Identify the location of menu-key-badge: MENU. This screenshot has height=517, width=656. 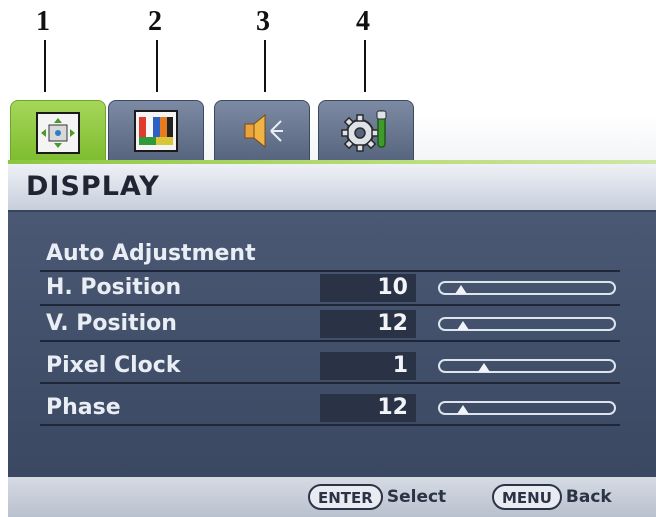
(527, 497).